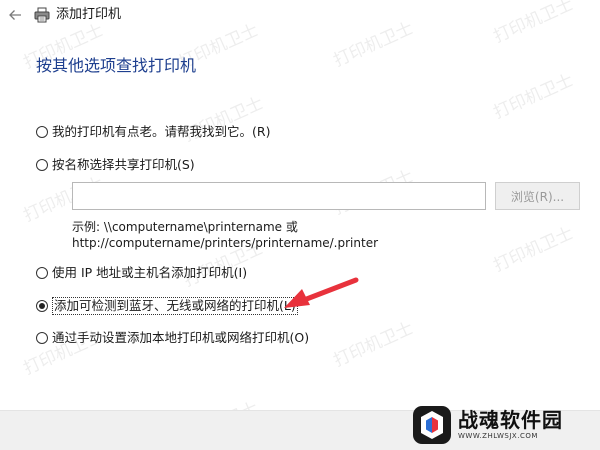  Describe the element at coordinates (123, 164) in the screenshot. I see `option-label: 按名称选择共享打印机(S)` at that location.